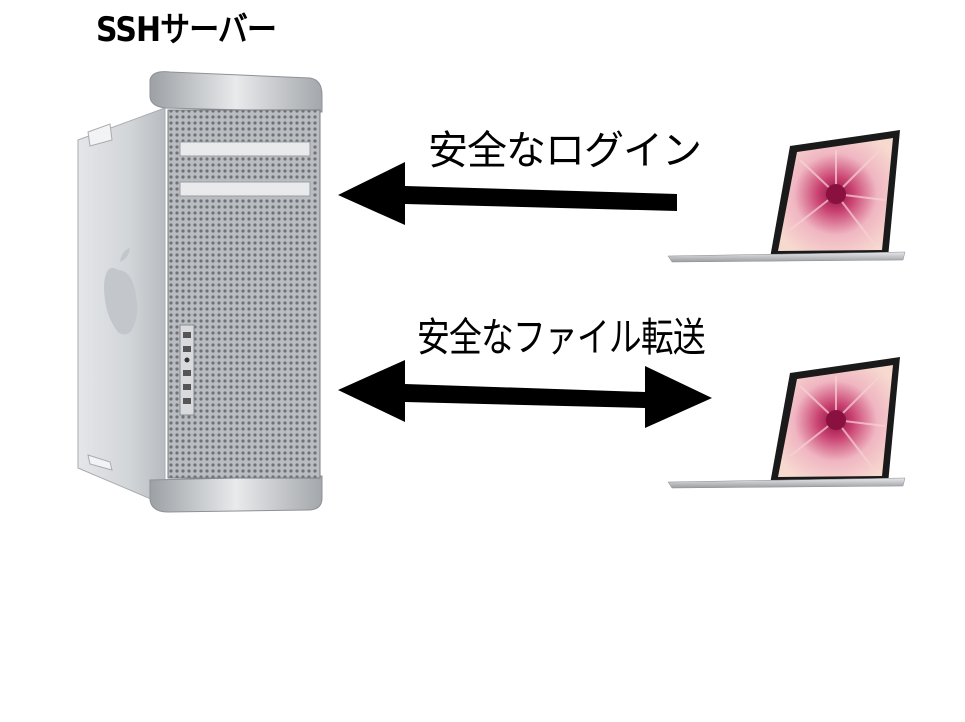  What do you see at coordinates (507, 193) in the screenshot?
I see `arrow-login` at bounding box center [507, 193].